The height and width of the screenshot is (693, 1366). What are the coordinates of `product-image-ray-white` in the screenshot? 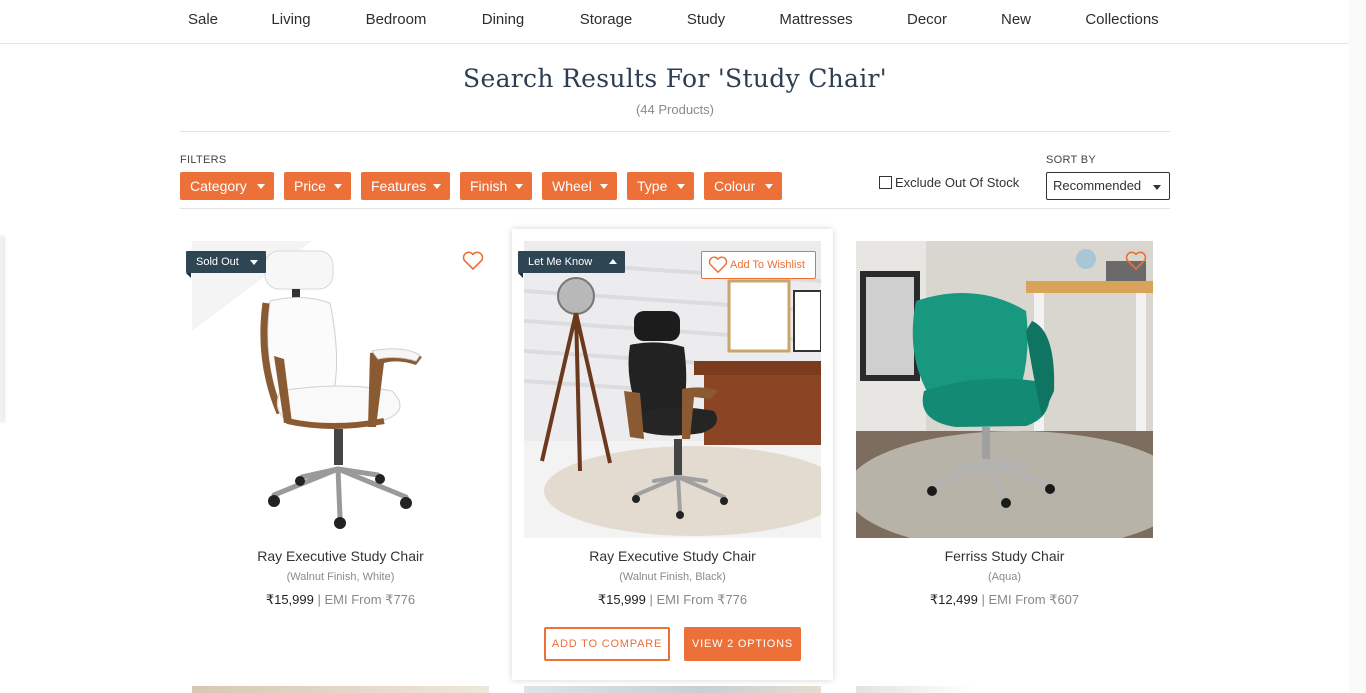 It's located at (340, 389).